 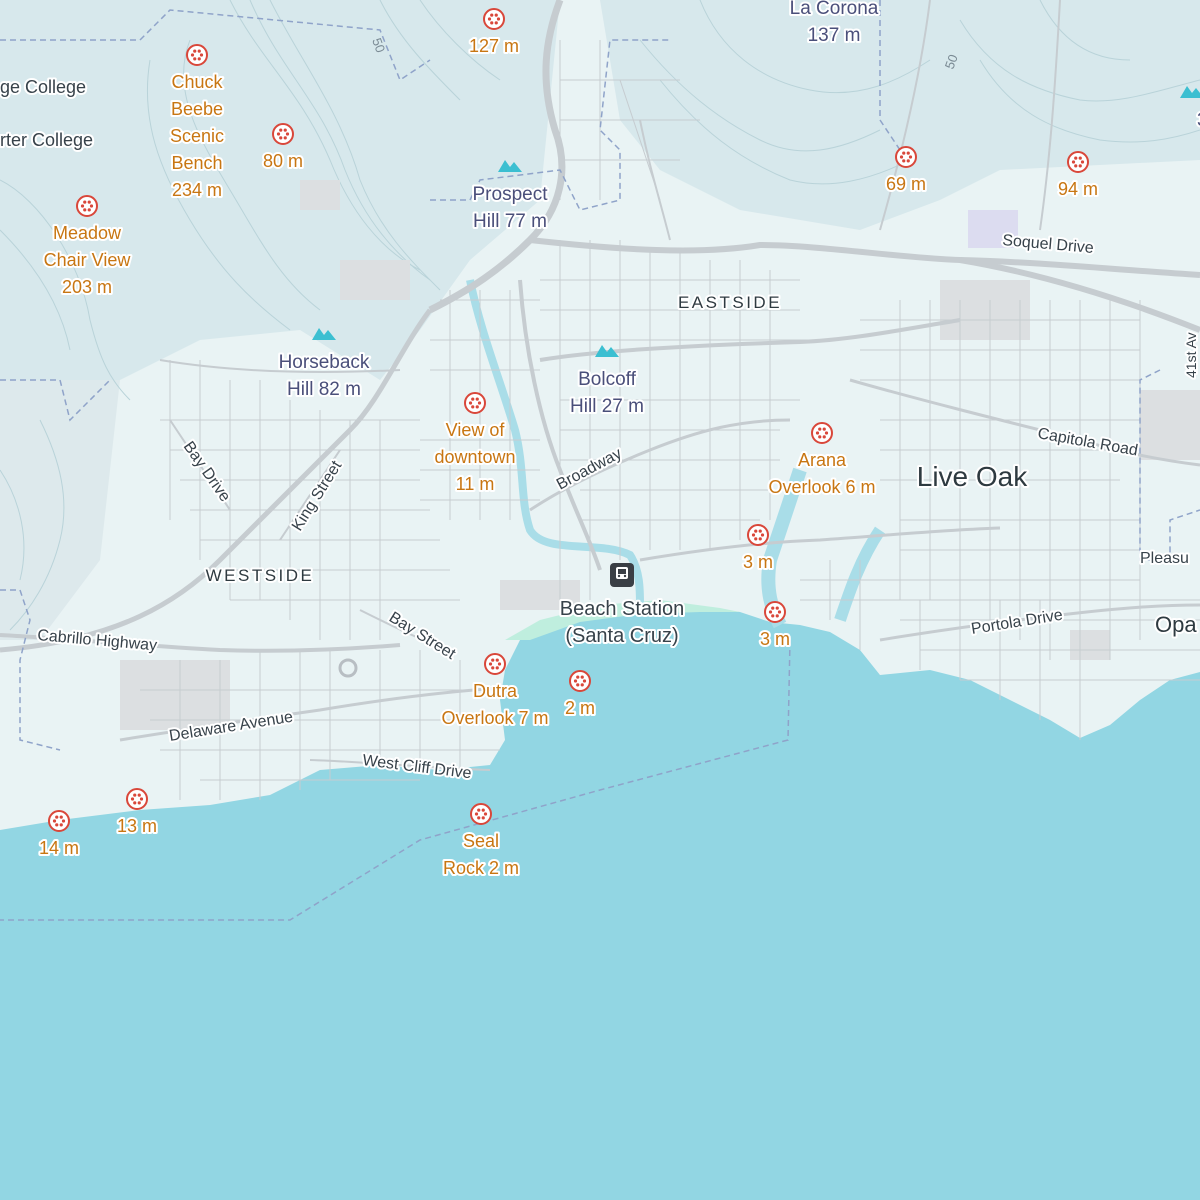 I want to click on peak-label: Hill 82 m, so click(x=324, y=389).